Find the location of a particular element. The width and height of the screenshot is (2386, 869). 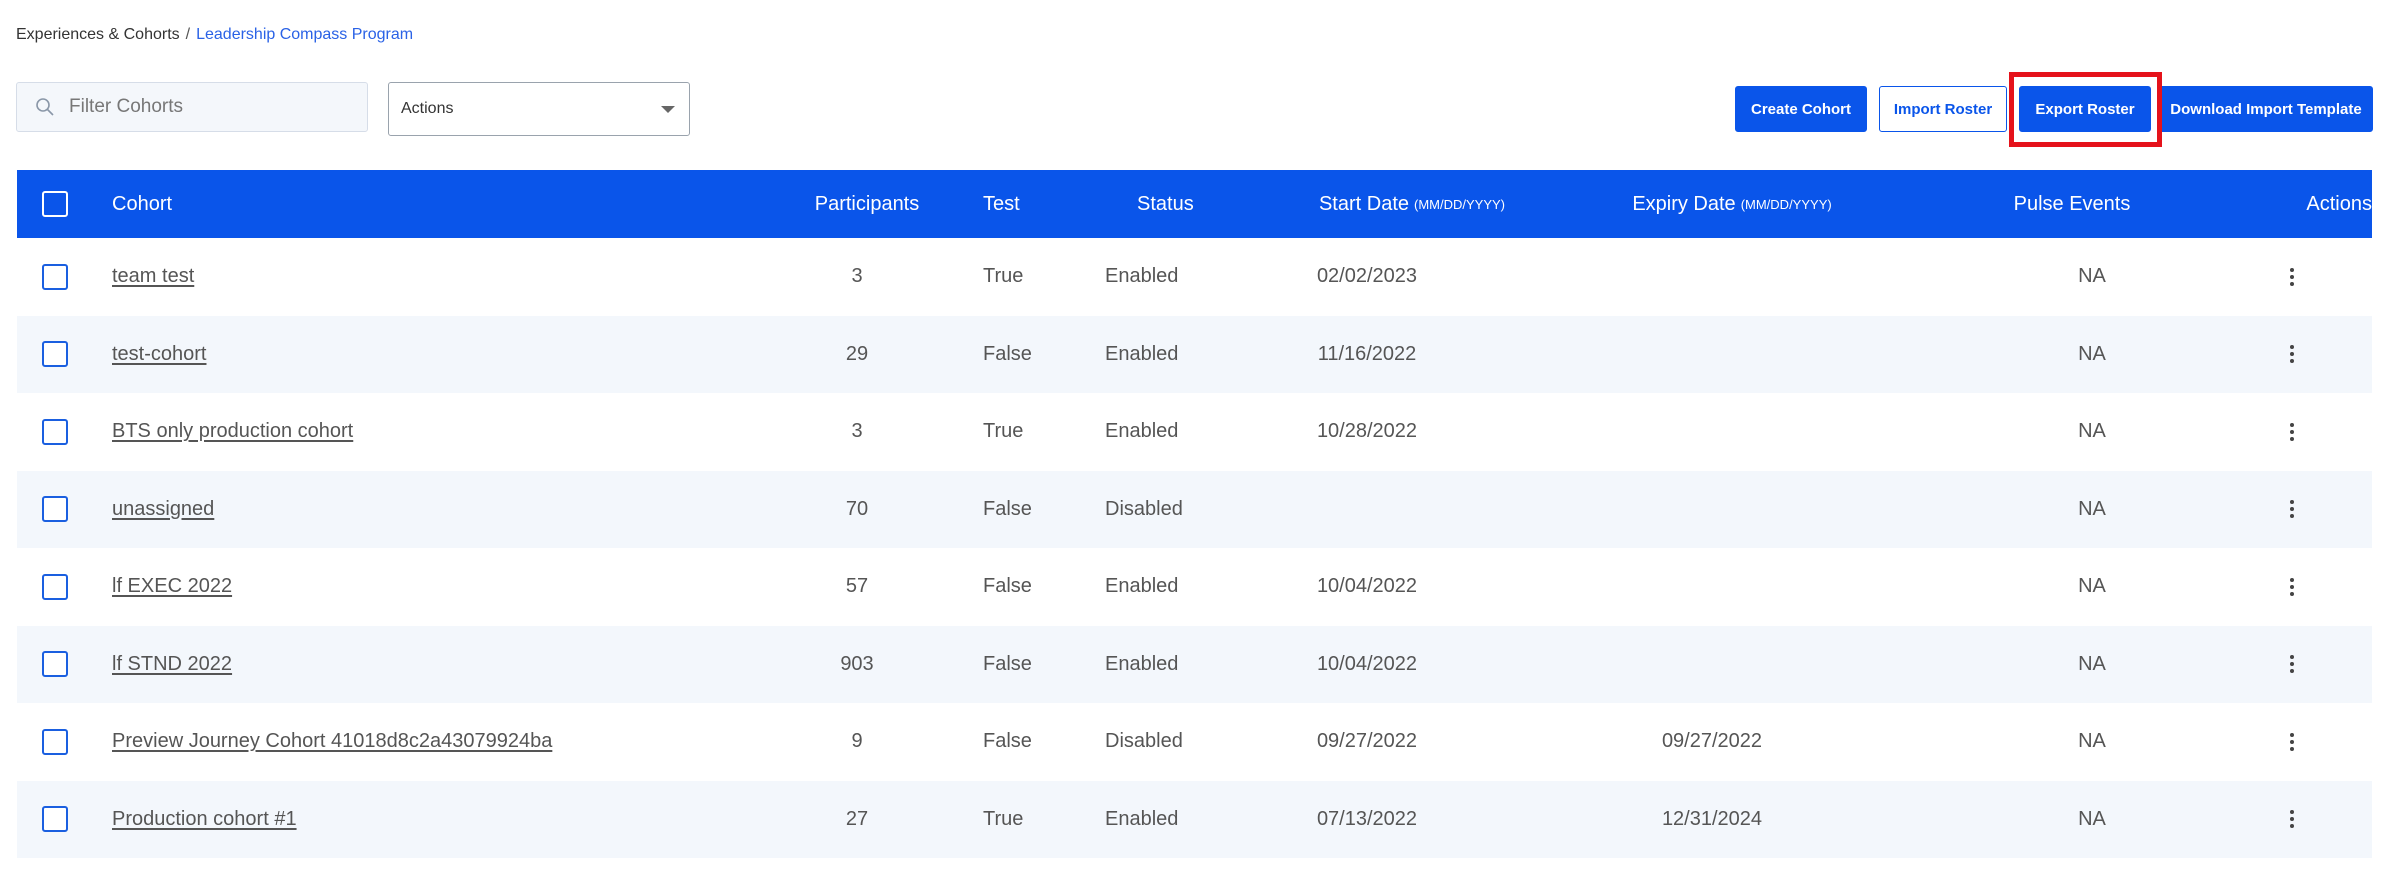

filter-cohorts-box is located at coordinates (192, 107).